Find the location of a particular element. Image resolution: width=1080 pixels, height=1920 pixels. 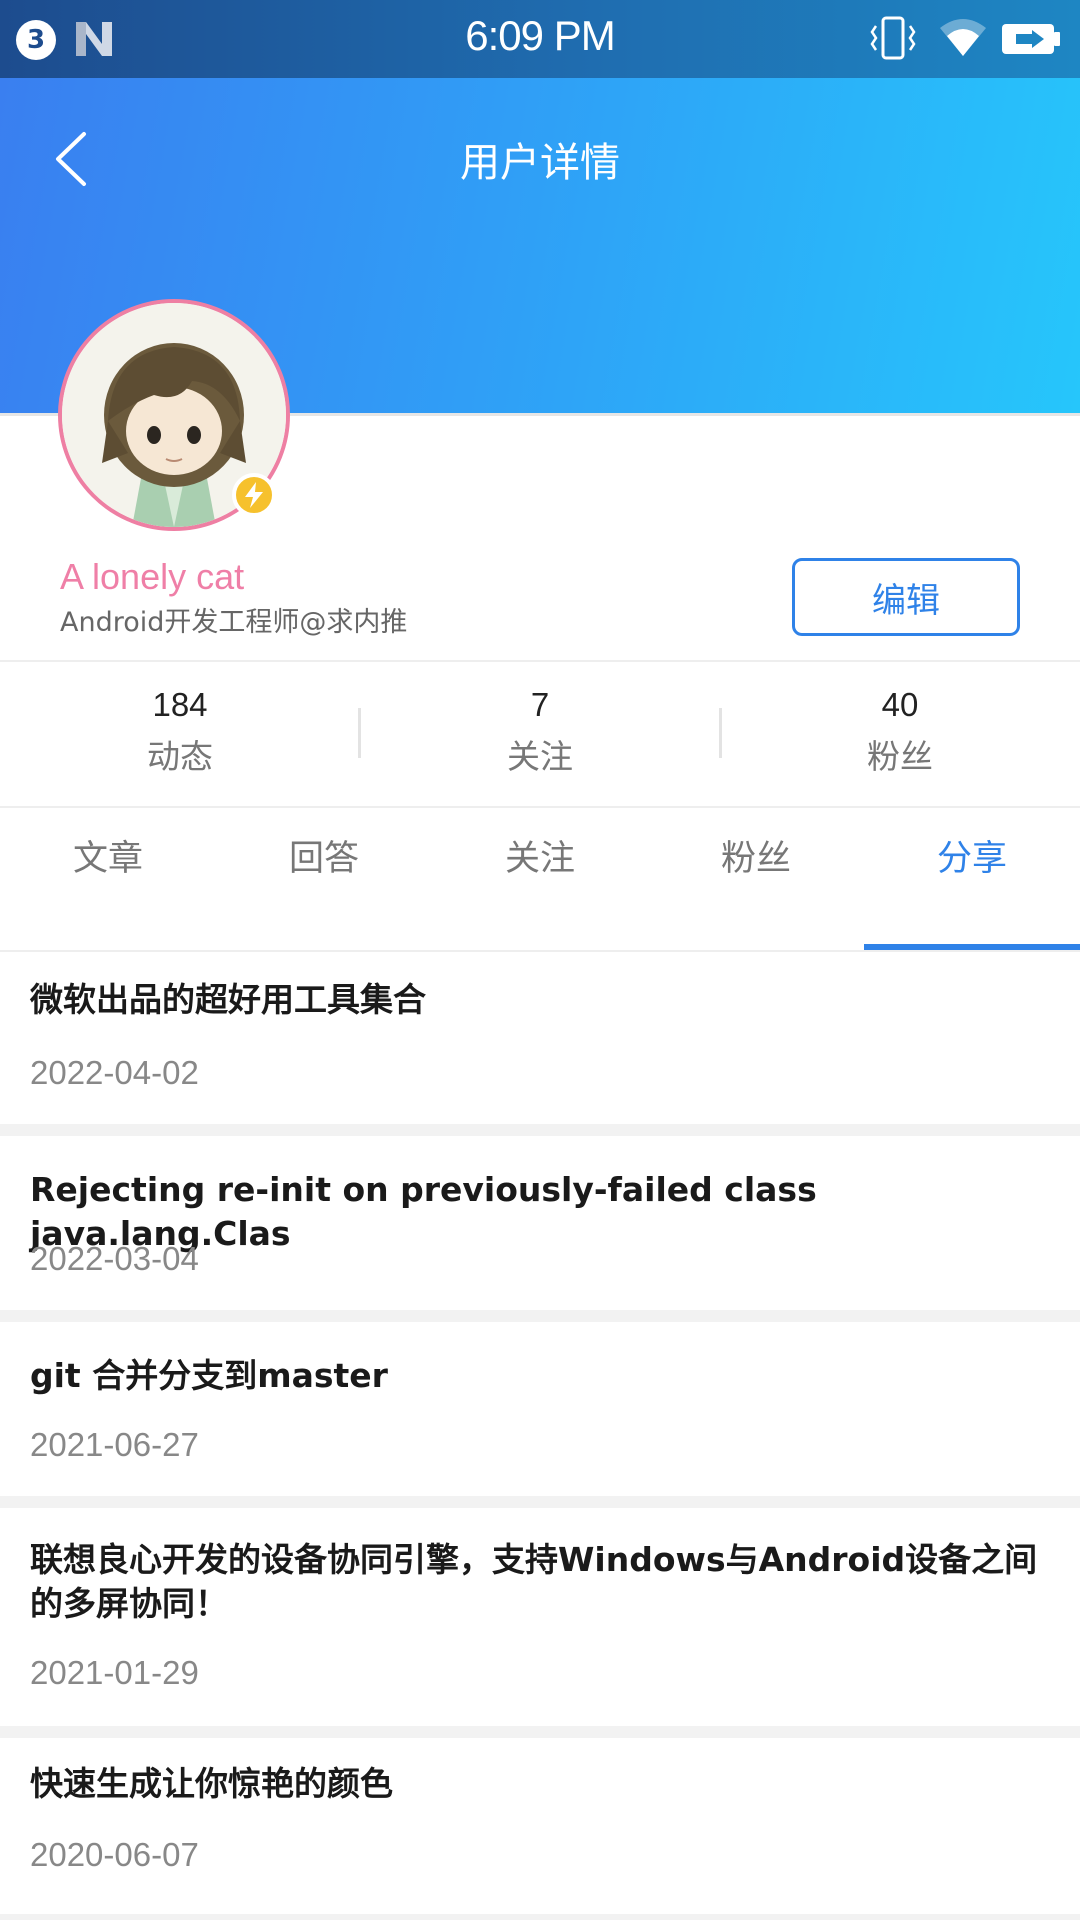

article-date: 2021-01-29 is located at coordinates (114, 1672).